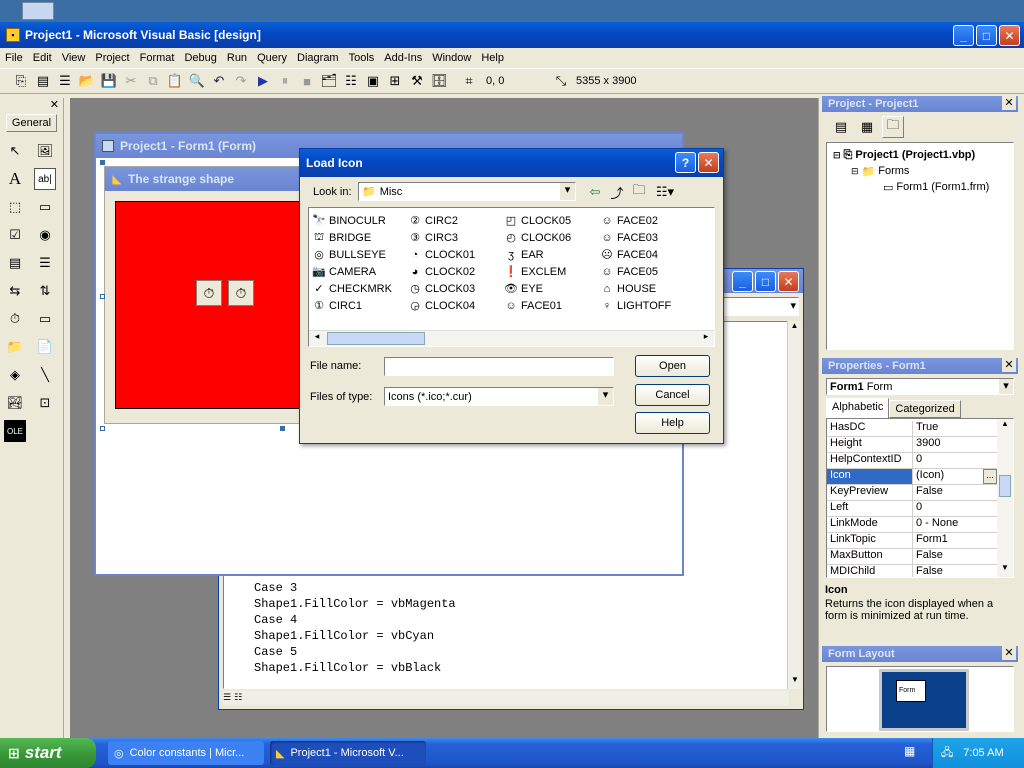 The width and height of the screenshot is (1024, 768). Describe the element at coordinates (986, 35) in the screenshot. I see `maximize-button: □` at that location.